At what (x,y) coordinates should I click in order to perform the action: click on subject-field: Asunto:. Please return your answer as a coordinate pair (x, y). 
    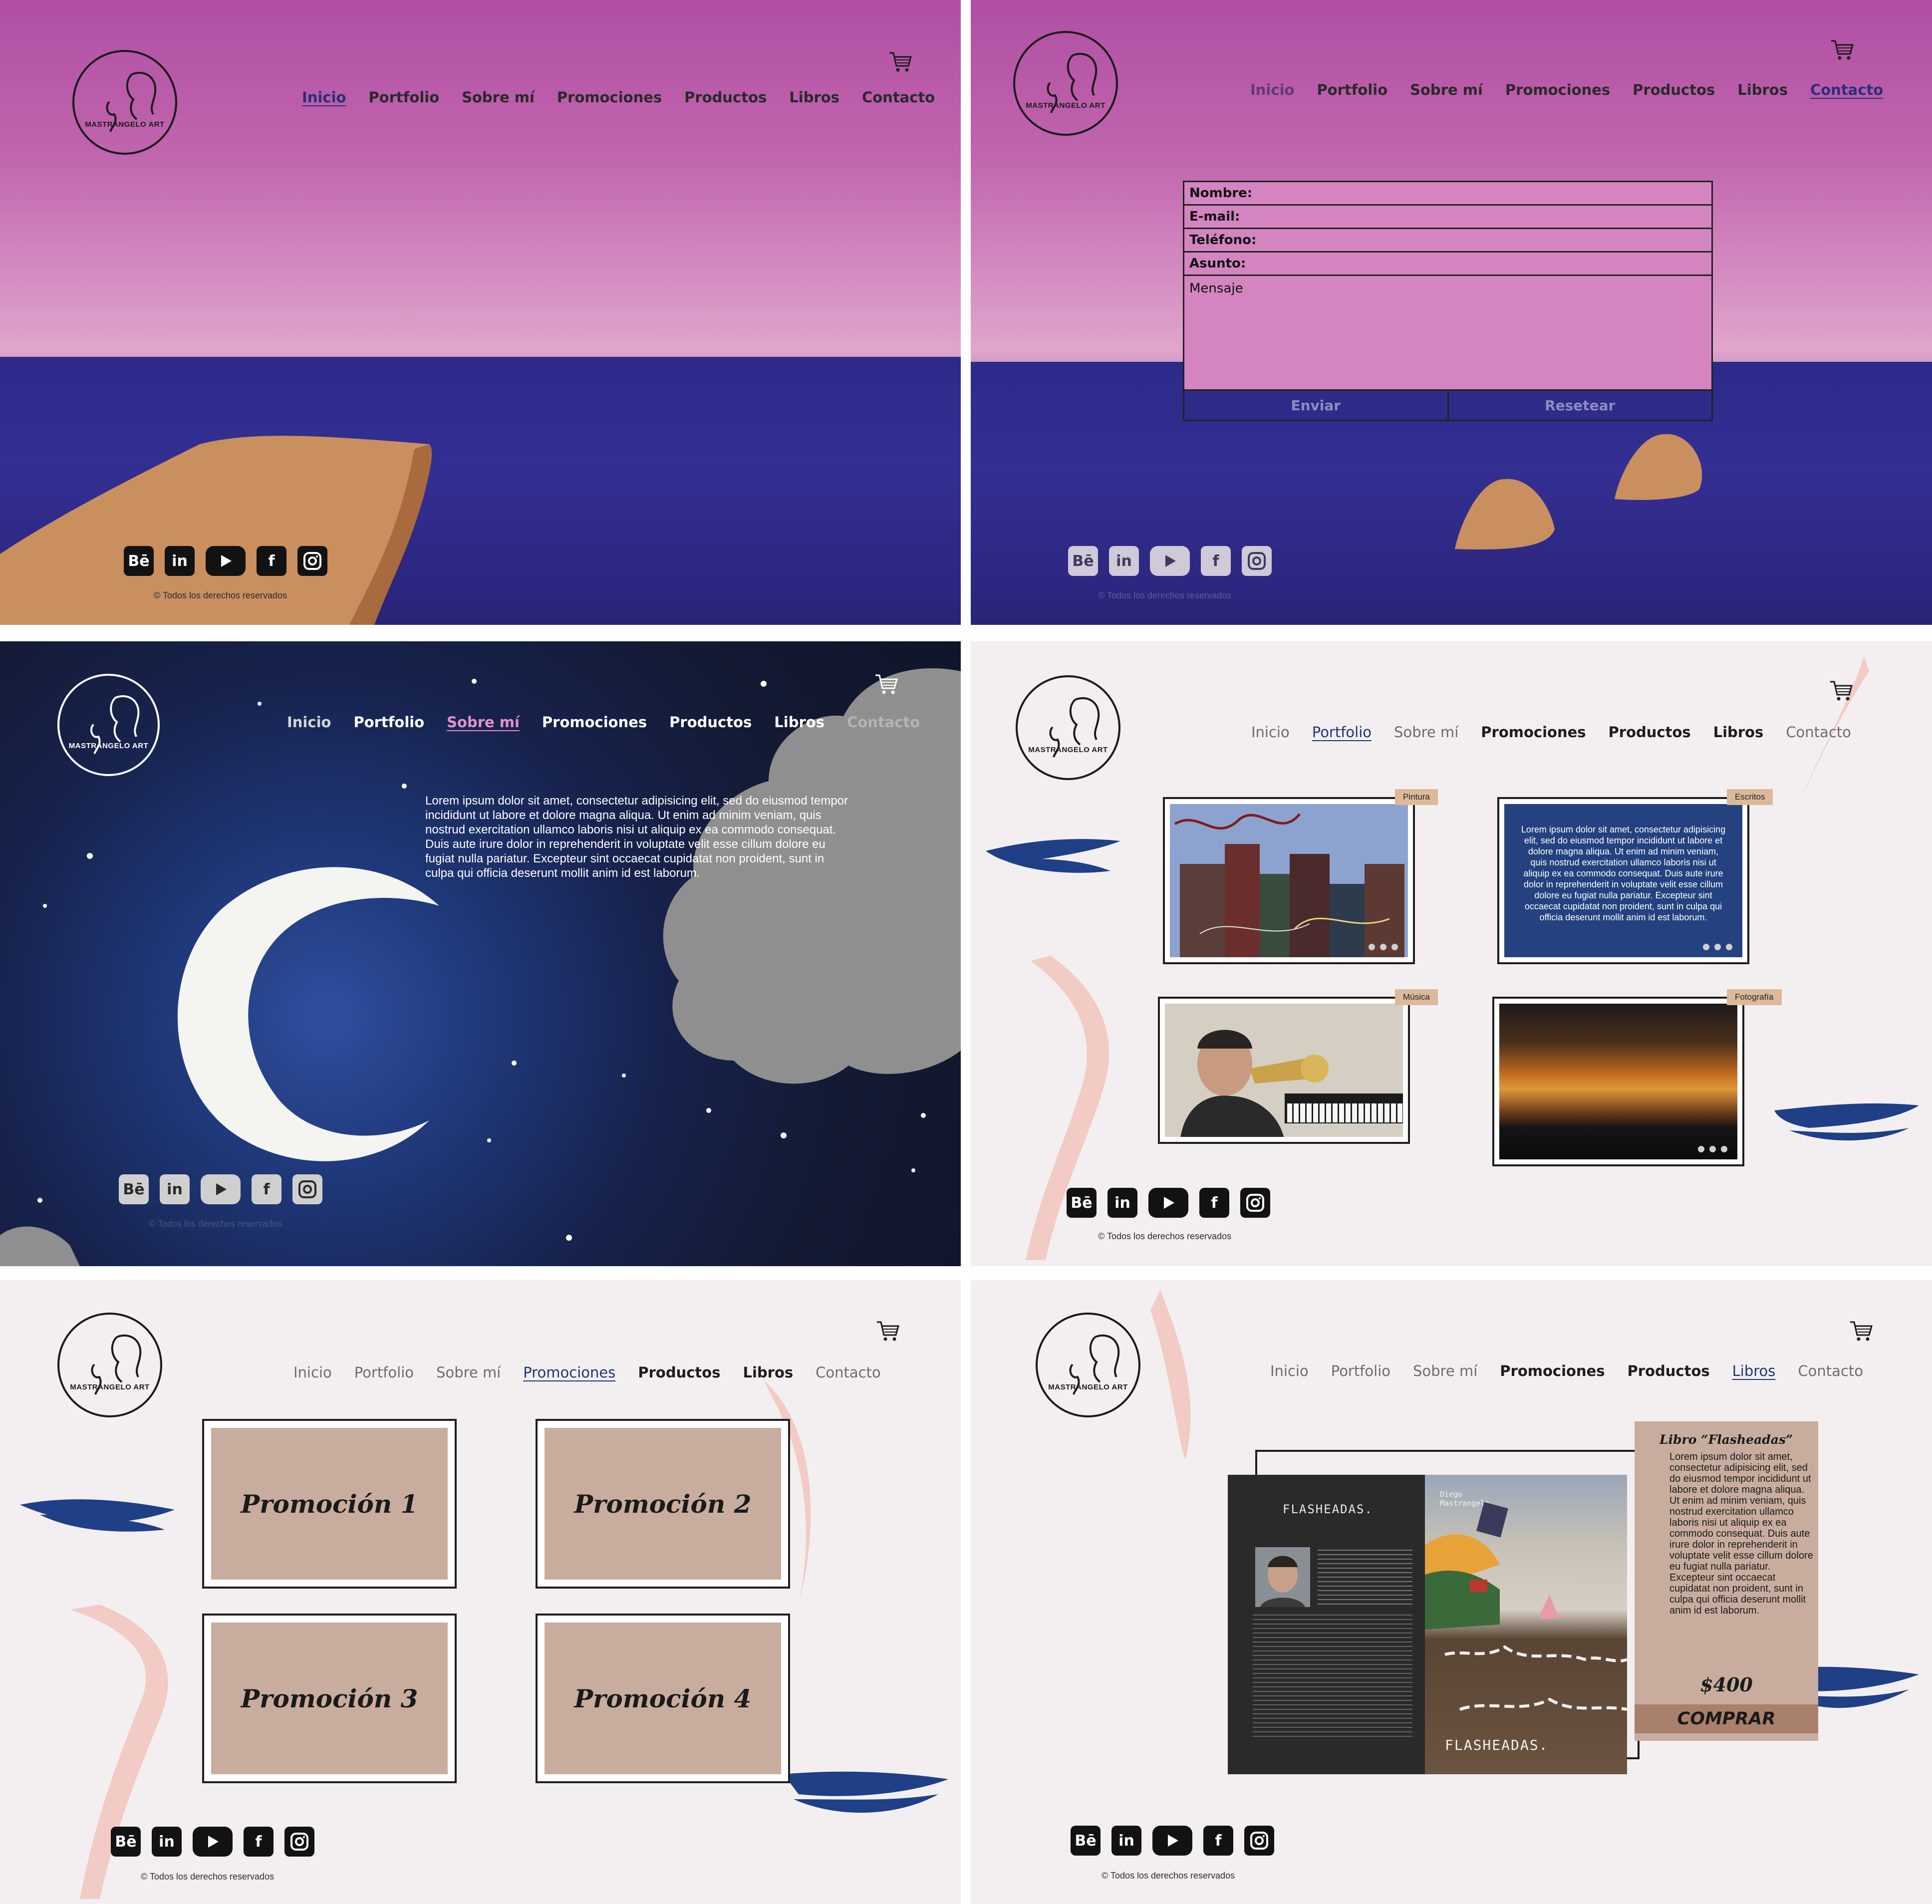
    Looking at the image, I should click on (1447, 265).